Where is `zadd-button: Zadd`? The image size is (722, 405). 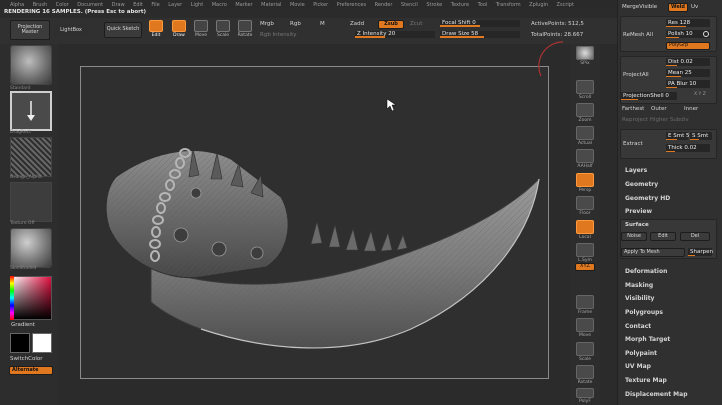 zadd-button: Zadd is located at coordinates (357, 24).